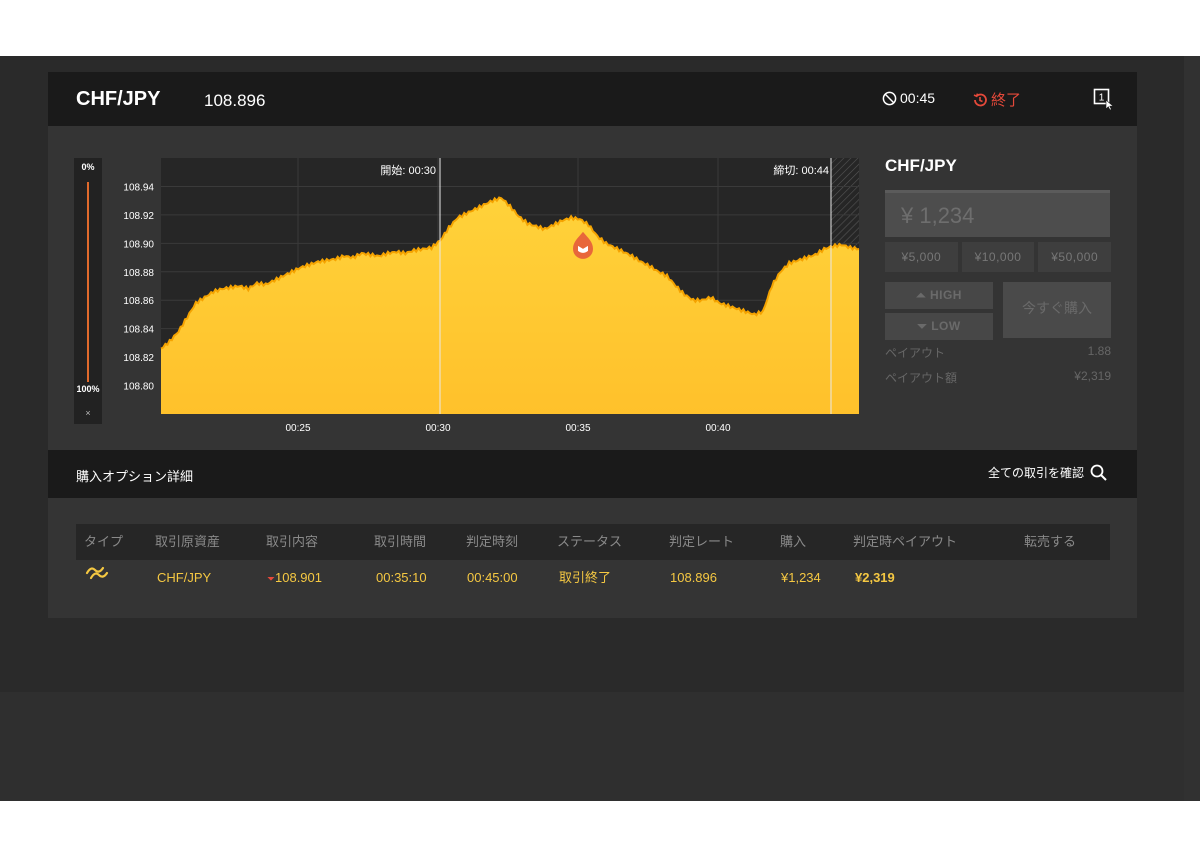 Image resolution: width=1200 pixels, height=856 pixels. I want to click on x-tick-label: 00:40, so click(717, 428).